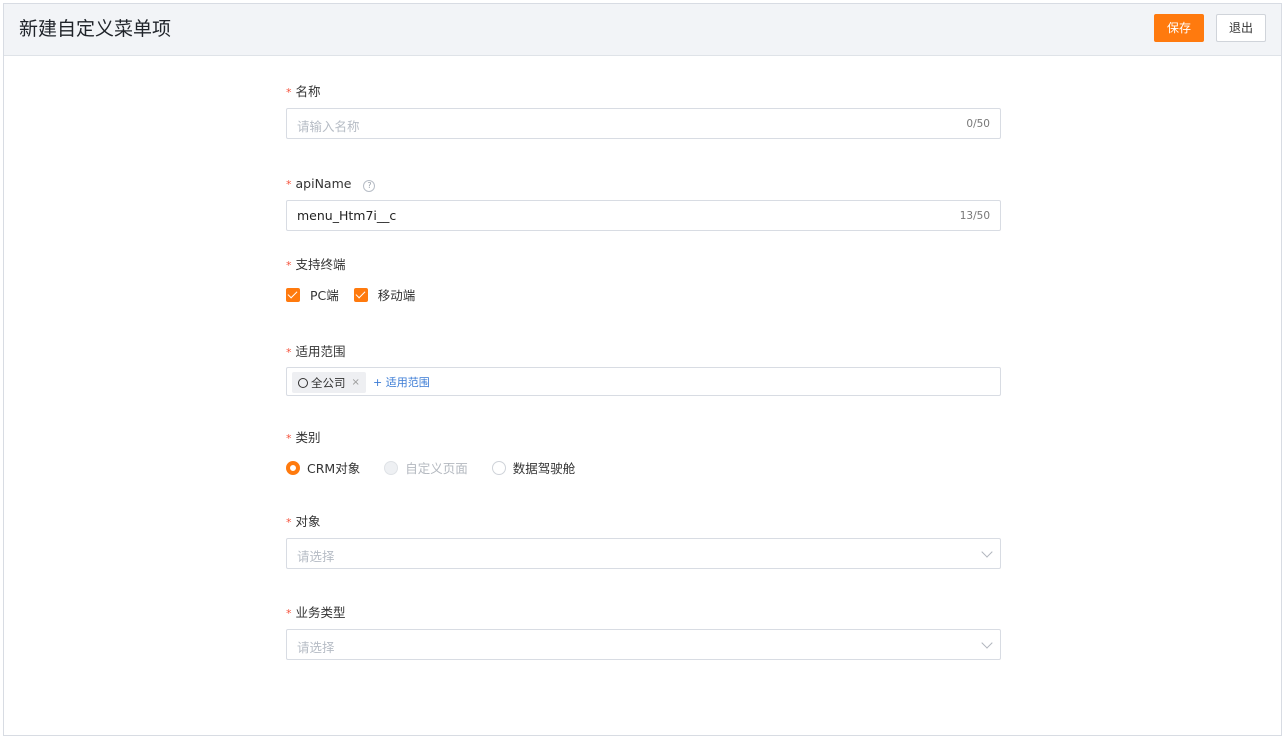 The height and width of the screenshot is (738, 1285). I want to click on api-name-value: menu_Htm7i__c, so click(347, 215).